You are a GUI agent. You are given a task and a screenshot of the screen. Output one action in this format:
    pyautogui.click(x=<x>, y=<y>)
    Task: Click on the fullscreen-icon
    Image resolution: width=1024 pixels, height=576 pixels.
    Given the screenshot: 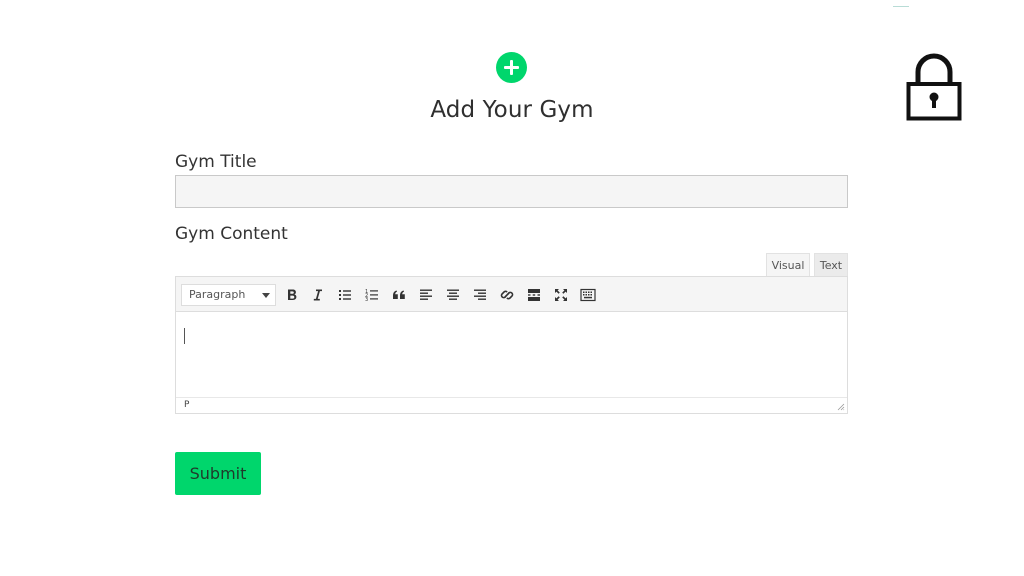 What is the action you would take?
    pyautogui.click(x=561, y=295)
    